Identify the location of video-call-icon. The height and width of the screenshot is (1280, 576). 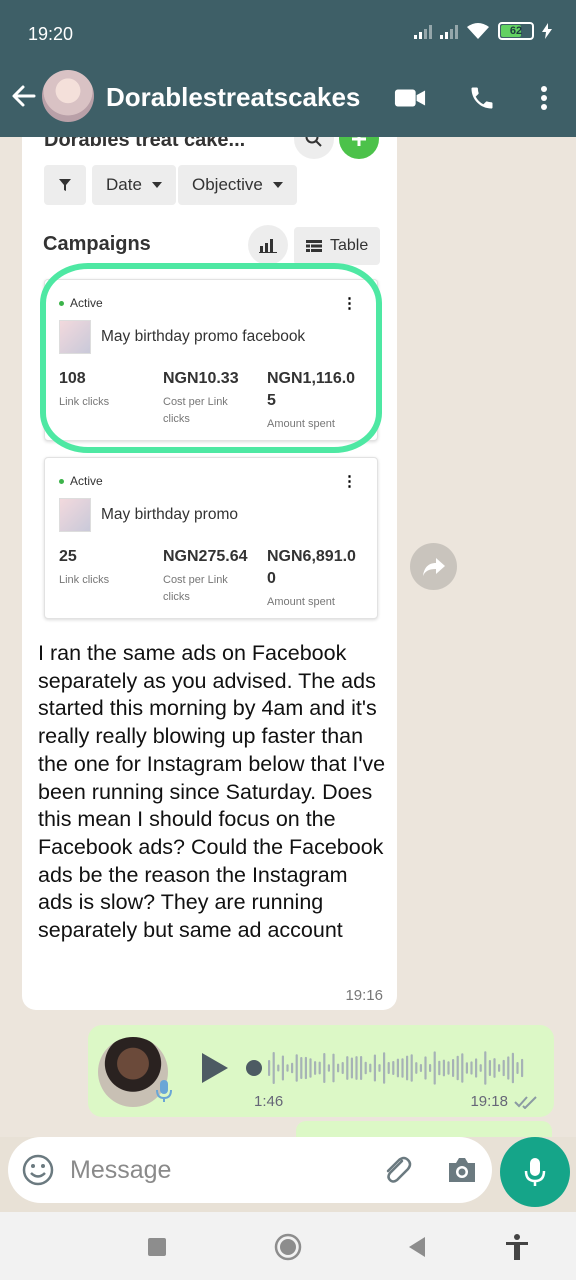
(410, 98).